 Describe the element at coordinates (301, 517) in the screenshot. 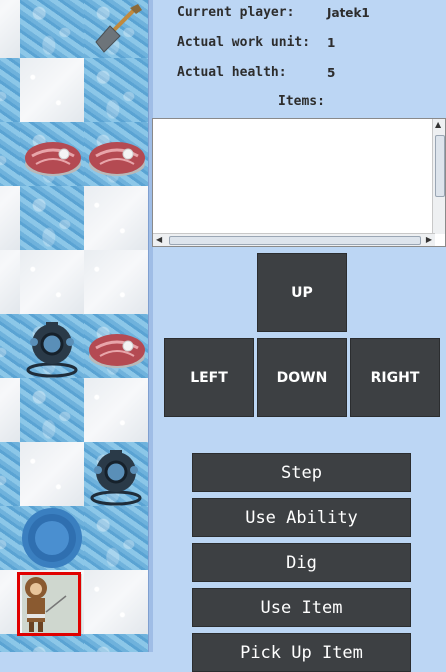

I see `use-ability-button: Use Ability` at that location.